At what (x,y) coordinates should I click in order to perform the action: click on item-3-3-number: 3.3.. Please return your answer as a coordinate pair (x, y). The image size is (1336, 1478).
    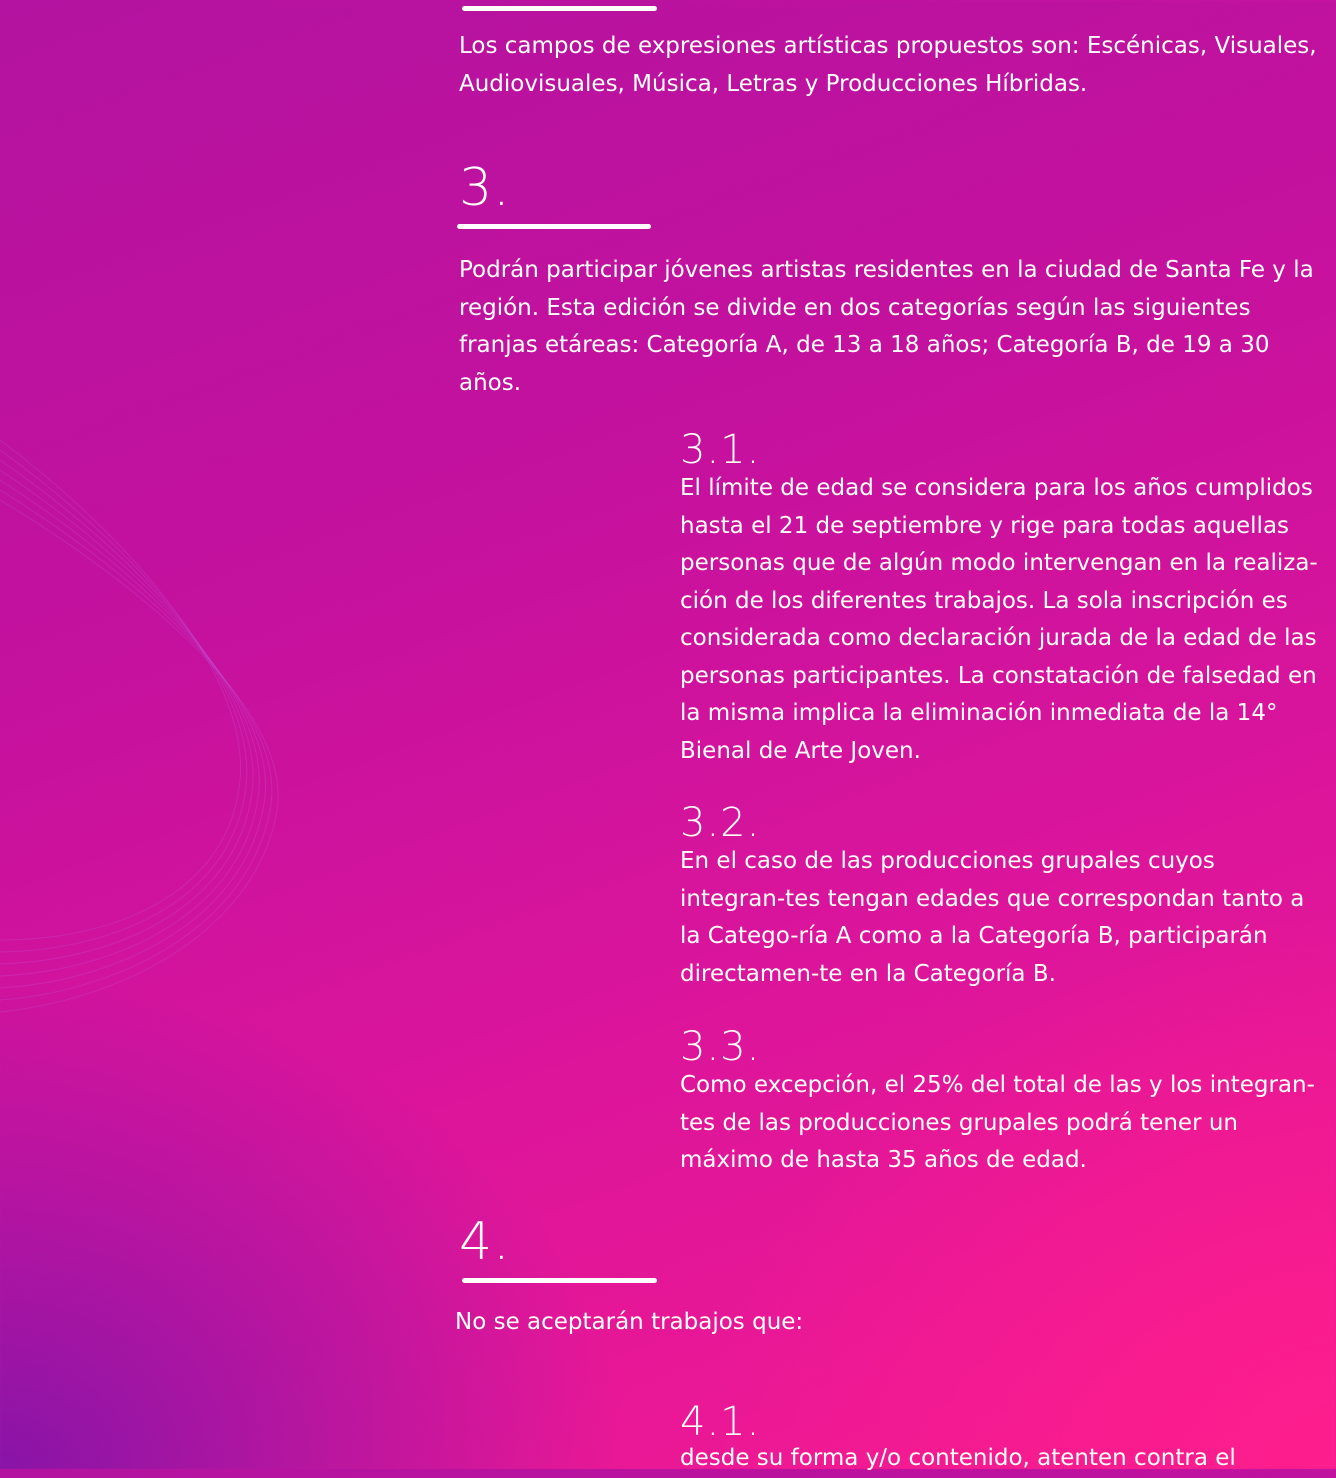
    Looking at the image, I should click on (720, 1047).